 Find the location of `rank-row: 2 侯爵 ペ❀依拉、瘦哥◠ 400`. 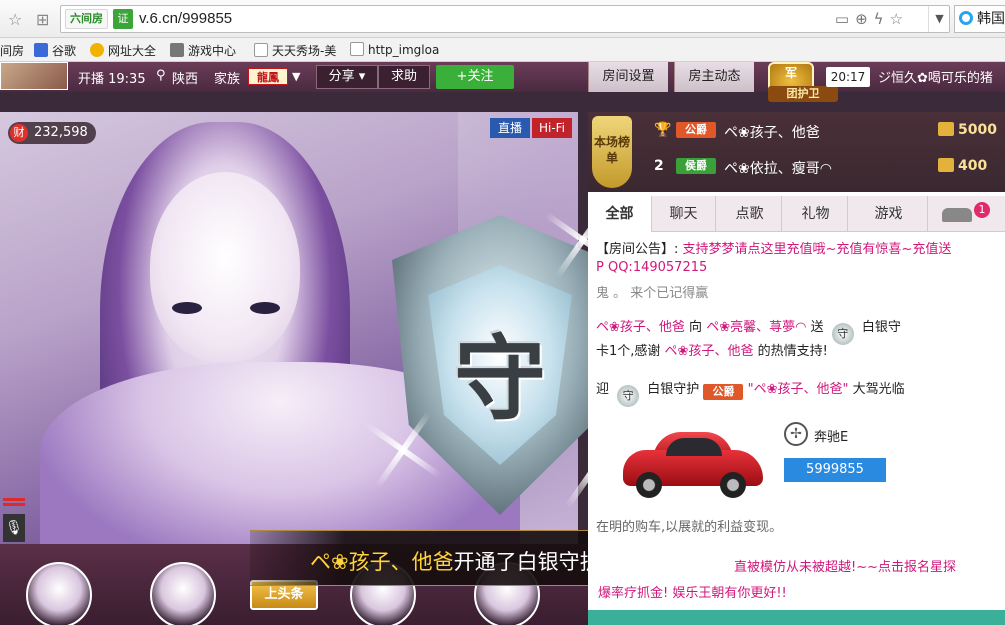

rank-row: 2 侯爵 ペ❀依拉、瘦哥◠ 400 is located at coordinates (826, 167).